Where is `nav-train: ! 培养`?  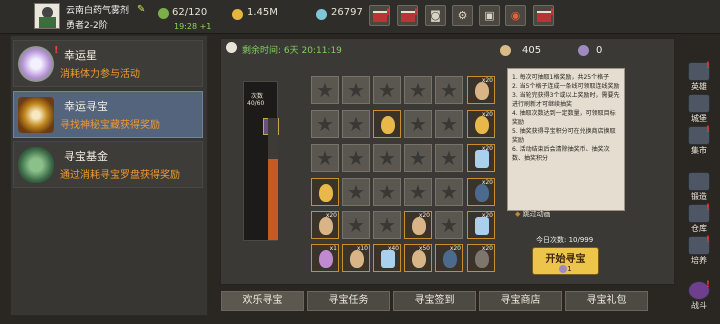
nav-train: ! 培养 is located at coordinates (699, 252).